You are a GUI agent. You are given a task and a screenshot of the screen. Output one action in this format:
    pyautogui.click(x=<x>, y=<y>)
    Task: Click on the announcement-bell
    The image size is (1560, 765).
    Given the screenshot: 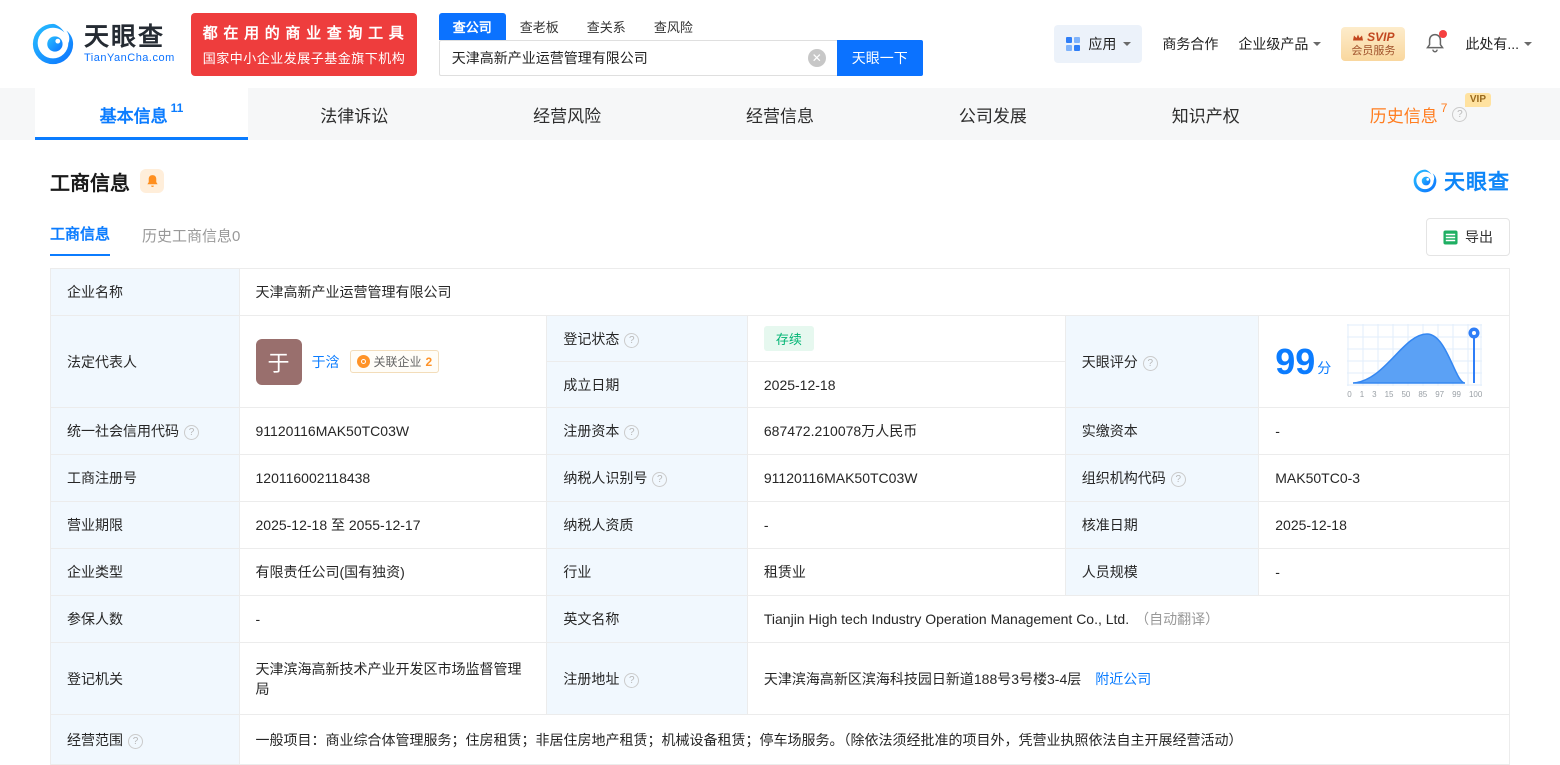 What is the action you would take?
    pyautogui.click(x=152, y=181)
    